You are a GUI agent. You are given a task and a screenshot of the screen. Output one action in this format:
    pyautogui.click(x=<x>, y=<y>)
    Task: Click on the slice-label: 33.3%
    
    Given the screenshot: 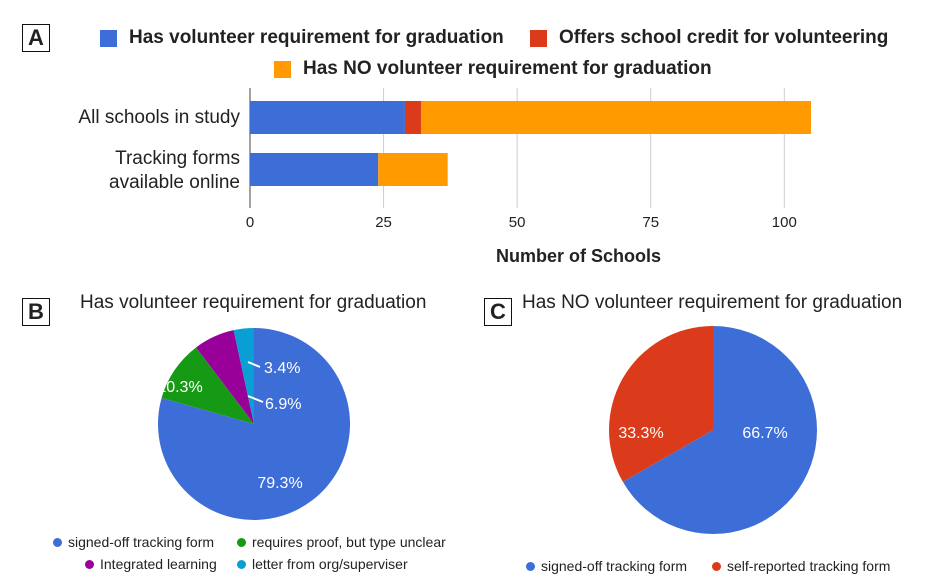 What is the action you would take?
    pyautogui.click(x=640, y=433)
    